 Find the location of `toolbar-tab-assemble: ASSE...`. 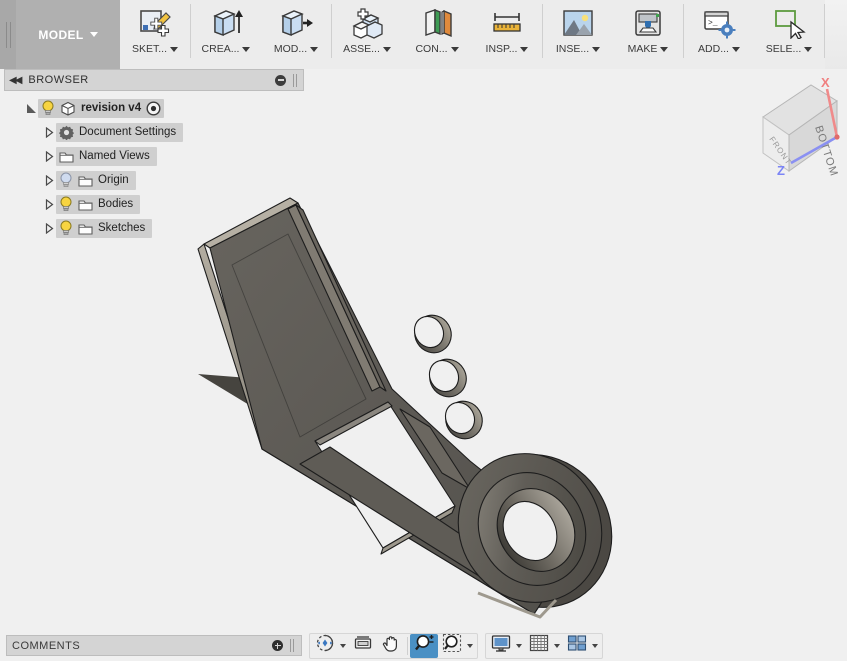

toolbar-tab-assemble: ASSE... is located at coordinates (367, 34).